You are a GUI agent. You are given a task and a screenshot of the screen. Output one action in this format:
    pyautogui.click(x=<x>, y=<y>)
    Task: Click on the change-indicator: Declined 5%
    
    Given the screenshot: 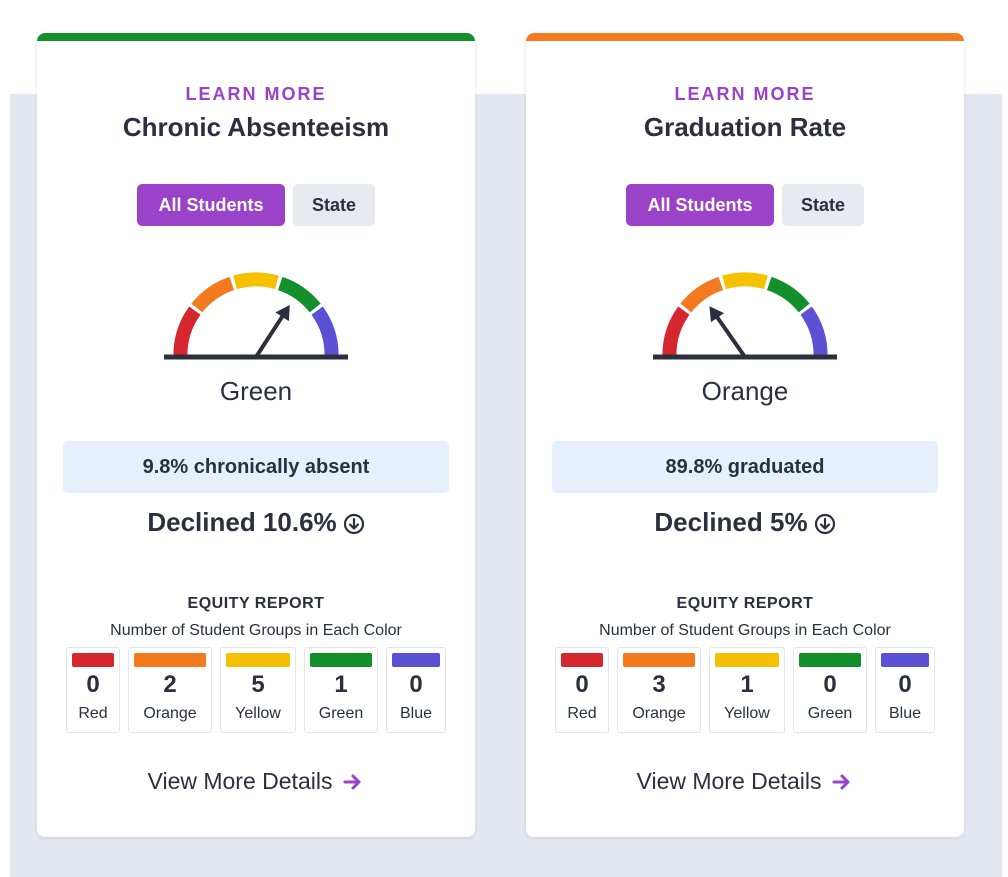 What is the action you would take?
    pyautogui.click(x=745, y=522)
    